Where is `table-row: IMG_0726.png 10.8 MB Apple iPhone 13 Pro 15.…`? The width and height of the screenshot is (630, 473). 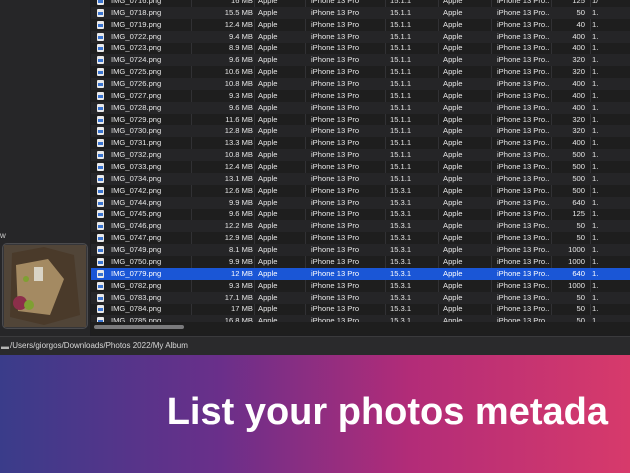
table-row: IMG_0726.png 10.8 MB Apple iPhone 13 Pro 15.… is located at coordinates (360, 84).